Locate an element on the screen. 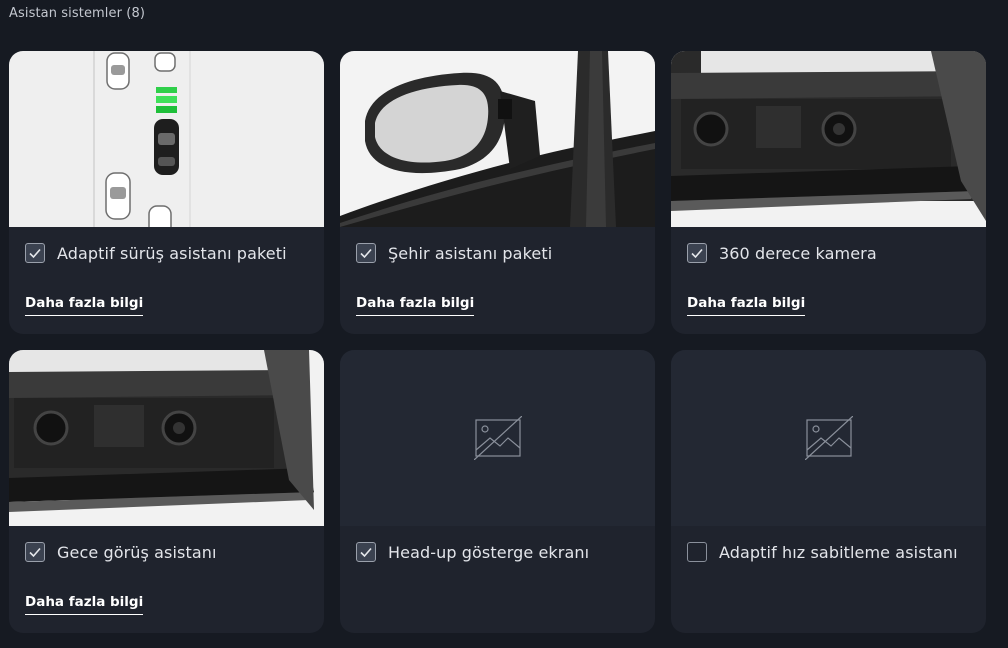  option-label: Şehir asistanı paketi is located at coordinates (470, 253).